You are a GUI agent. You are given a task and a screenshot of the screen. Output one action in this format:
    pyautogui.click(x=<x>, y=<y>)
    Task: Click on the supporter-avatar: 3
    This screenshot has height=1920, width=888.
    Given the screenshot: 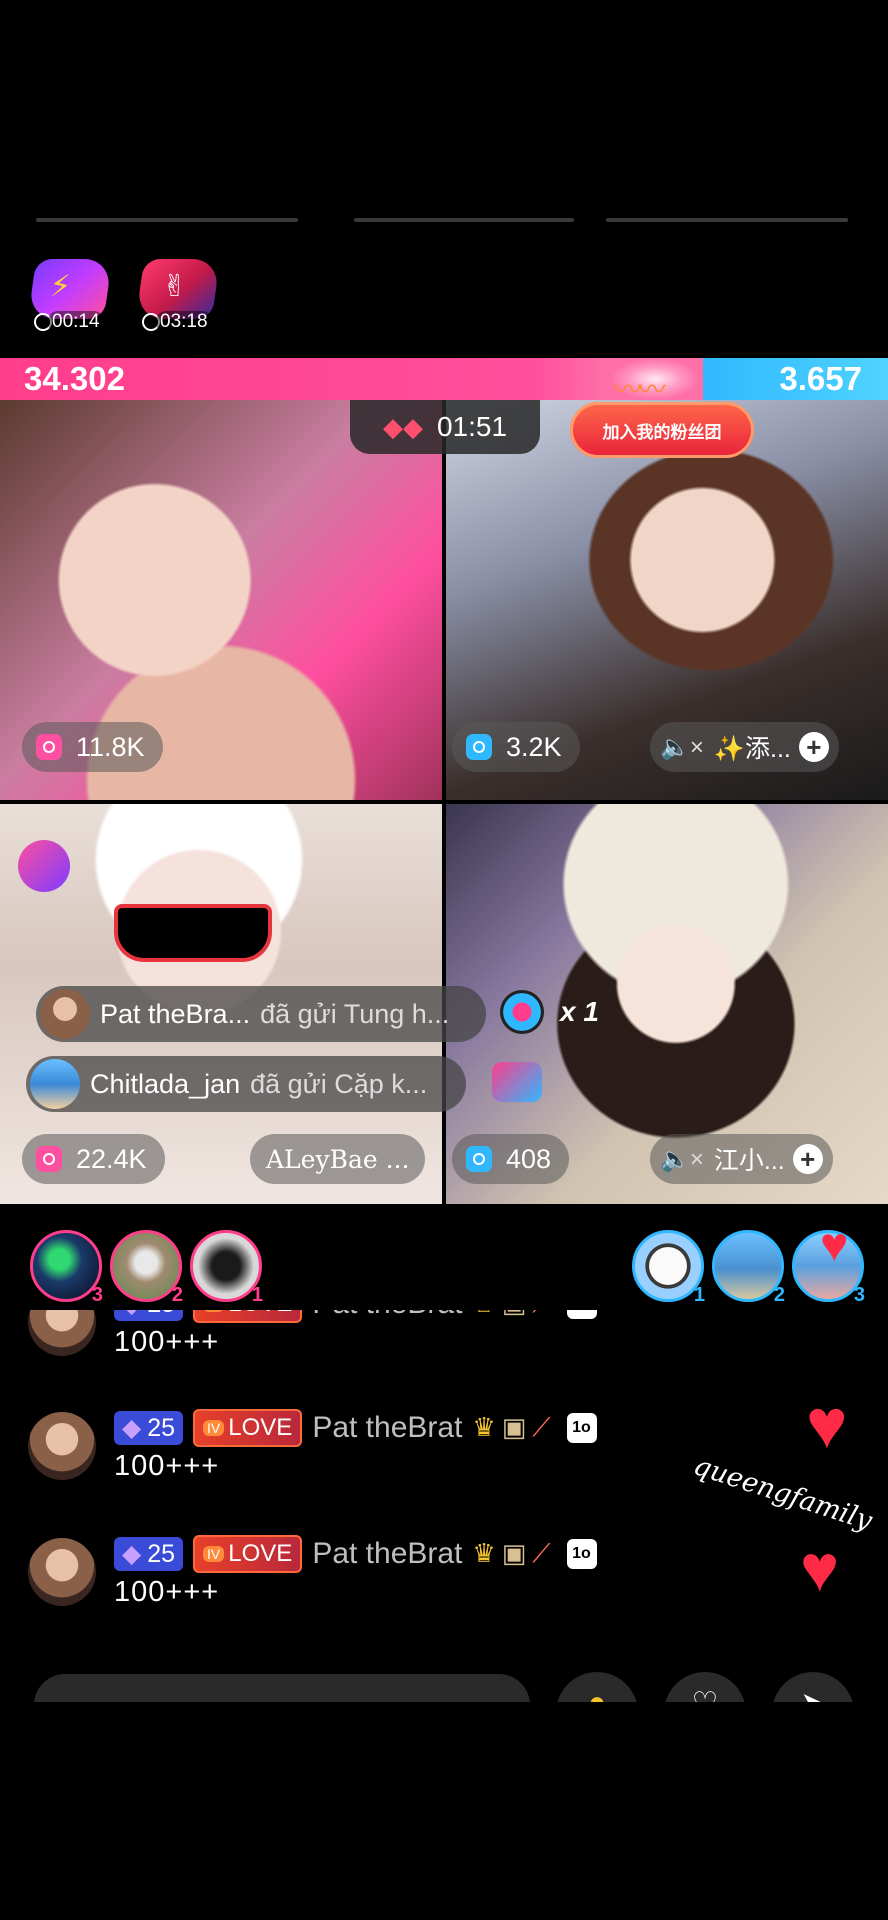 What is the action you would take?
    pyautogui.click(x=66, y=1268)
    